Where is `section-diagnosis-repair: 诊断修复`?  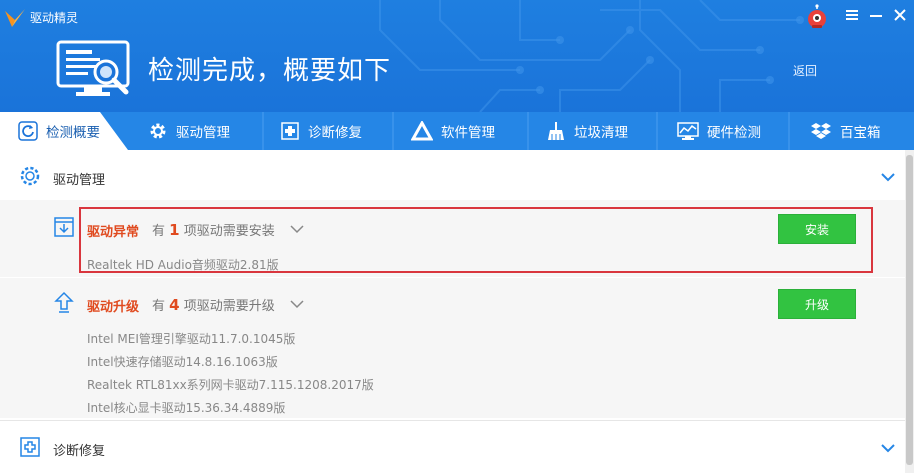
section-diagnosis-repair: 诊断修复 is located at coordinates (457, 448).